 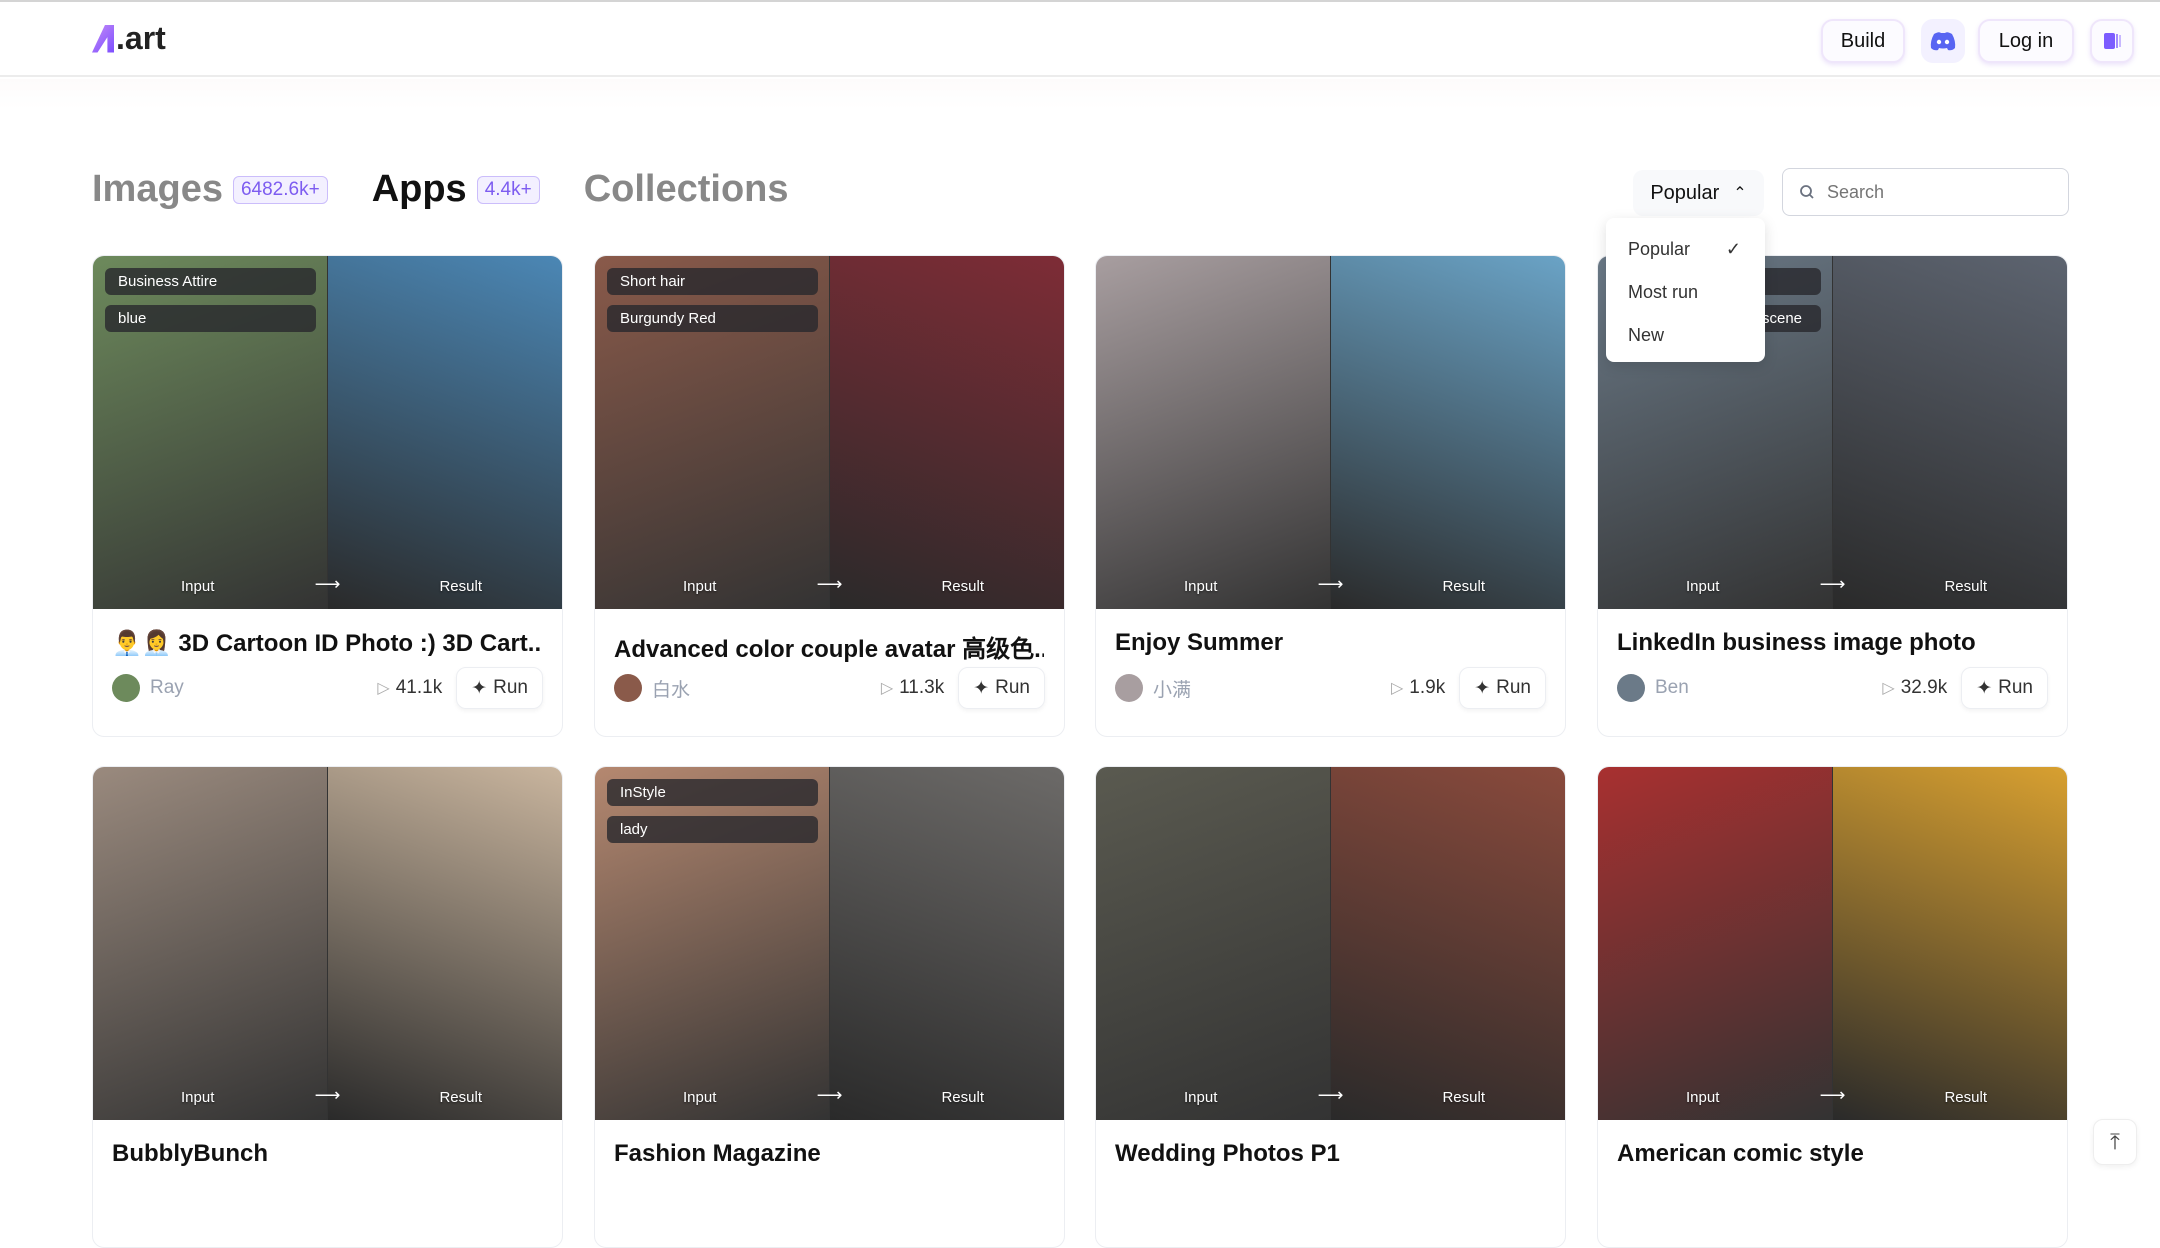 I want to click on option-label: Most run, so click(x=1663, y=292).